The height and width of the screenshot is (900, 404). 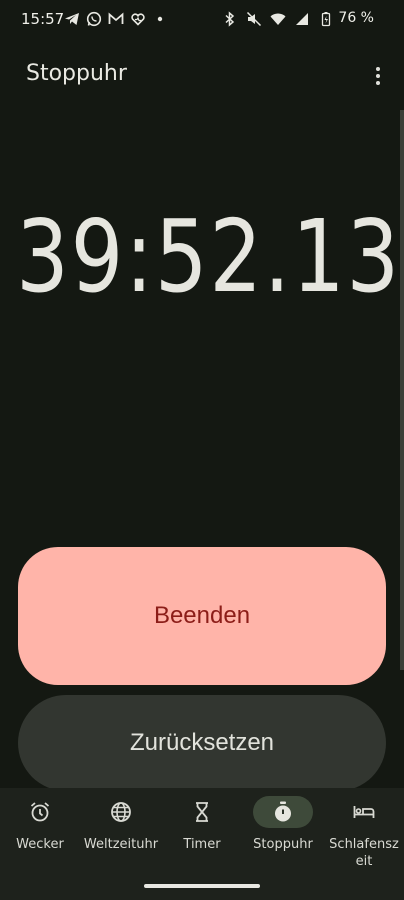 I want to click on nav-label: Stoppuhr, so click(x=283, y=844).